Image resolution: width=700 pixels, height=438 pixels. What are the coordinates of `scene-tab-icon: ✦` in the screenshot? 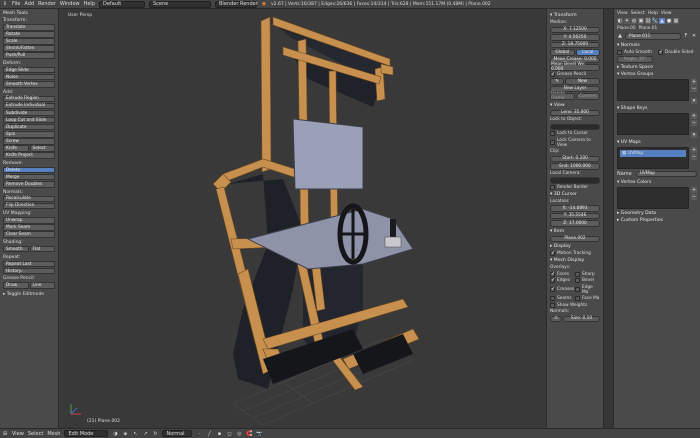 It's located at (627, 21).